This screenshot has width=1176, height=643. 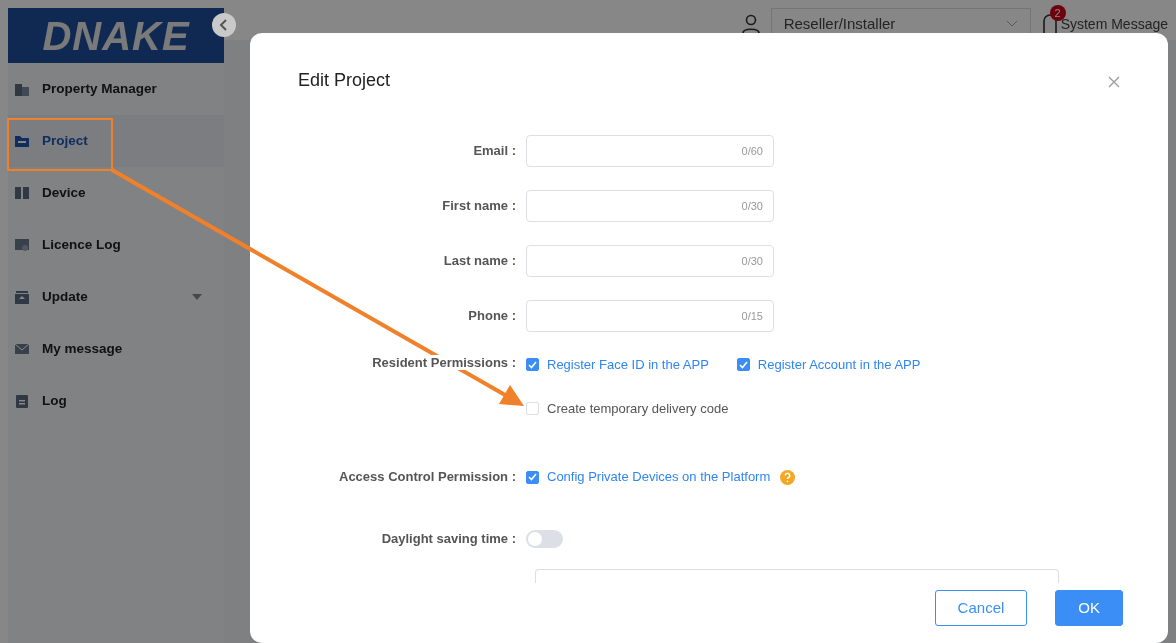 What do you see at coordinates (344, 80) in the screenshot?
I see `dialog-title: Edit Project` at bounding box center [344, 80].